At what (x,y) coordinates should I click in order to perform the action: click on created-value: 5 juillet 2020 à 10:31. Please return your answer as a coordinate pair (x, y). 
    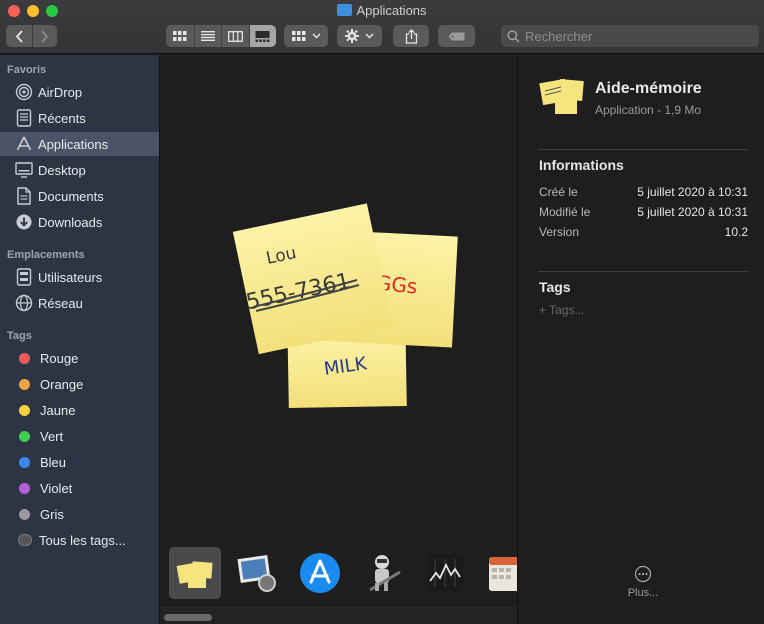
    Looking at the image, I should click on (692, 192).